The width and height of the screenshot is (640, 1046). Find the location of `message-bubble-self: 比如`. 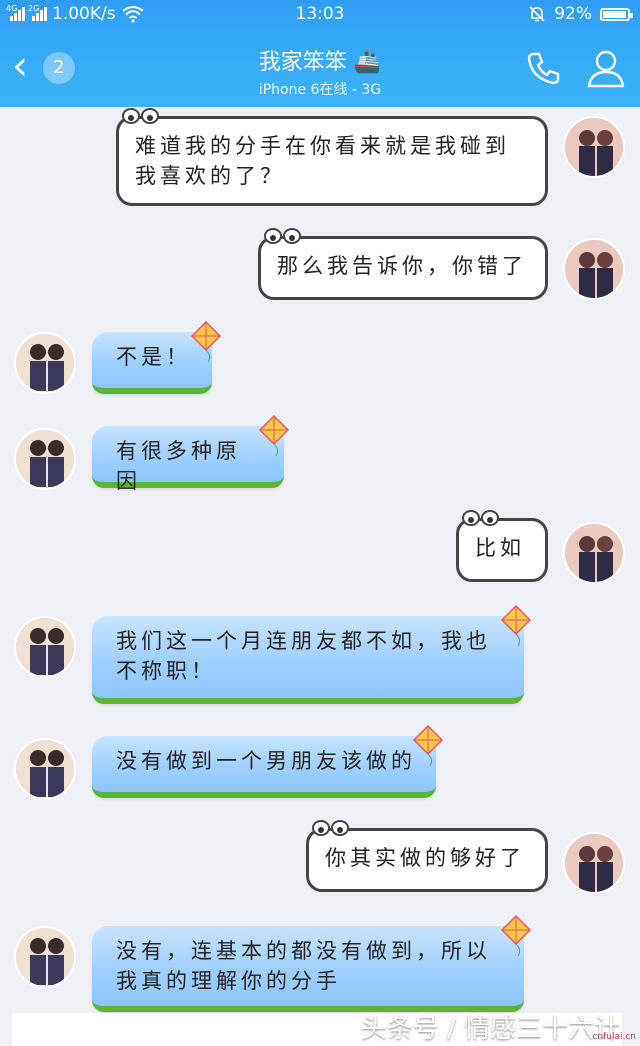

message-bubble-self: 比如 is located at coordinates (502, 546).